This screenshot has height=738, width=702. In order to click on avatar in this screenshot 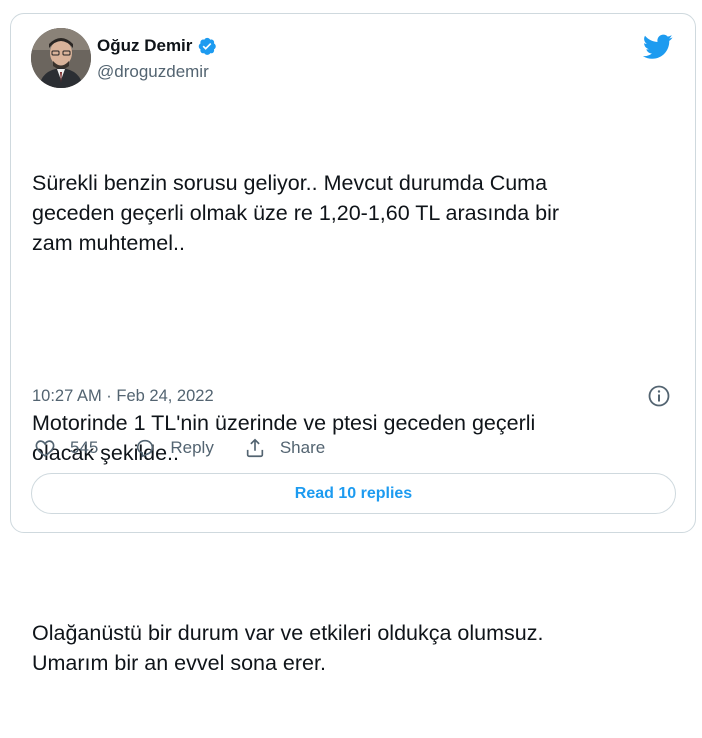, I will do `click(61, 58)`.